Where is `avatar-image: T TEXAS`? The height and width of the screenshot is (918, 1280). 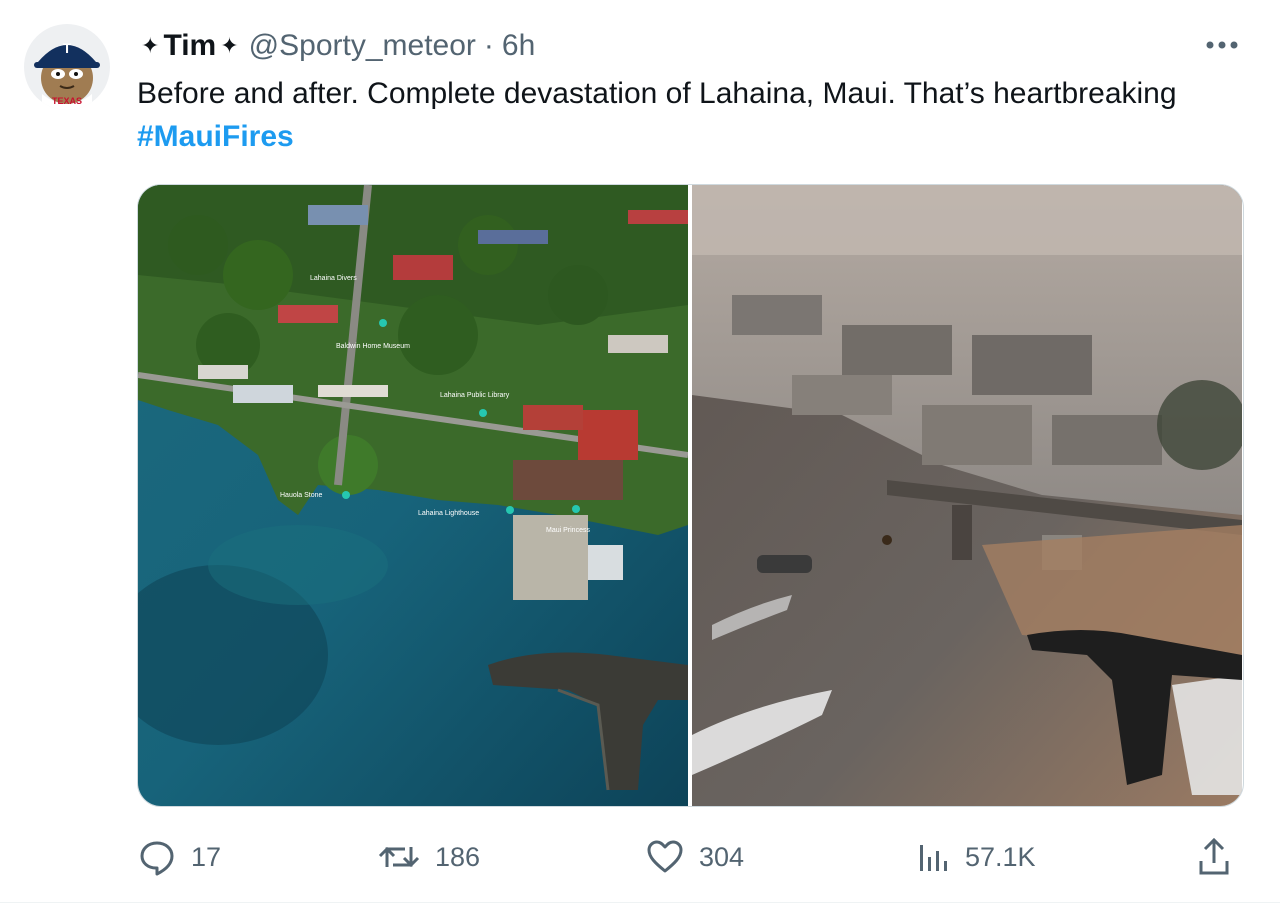 avatar-image: T TEXAS is located at coordinates (67, 67).